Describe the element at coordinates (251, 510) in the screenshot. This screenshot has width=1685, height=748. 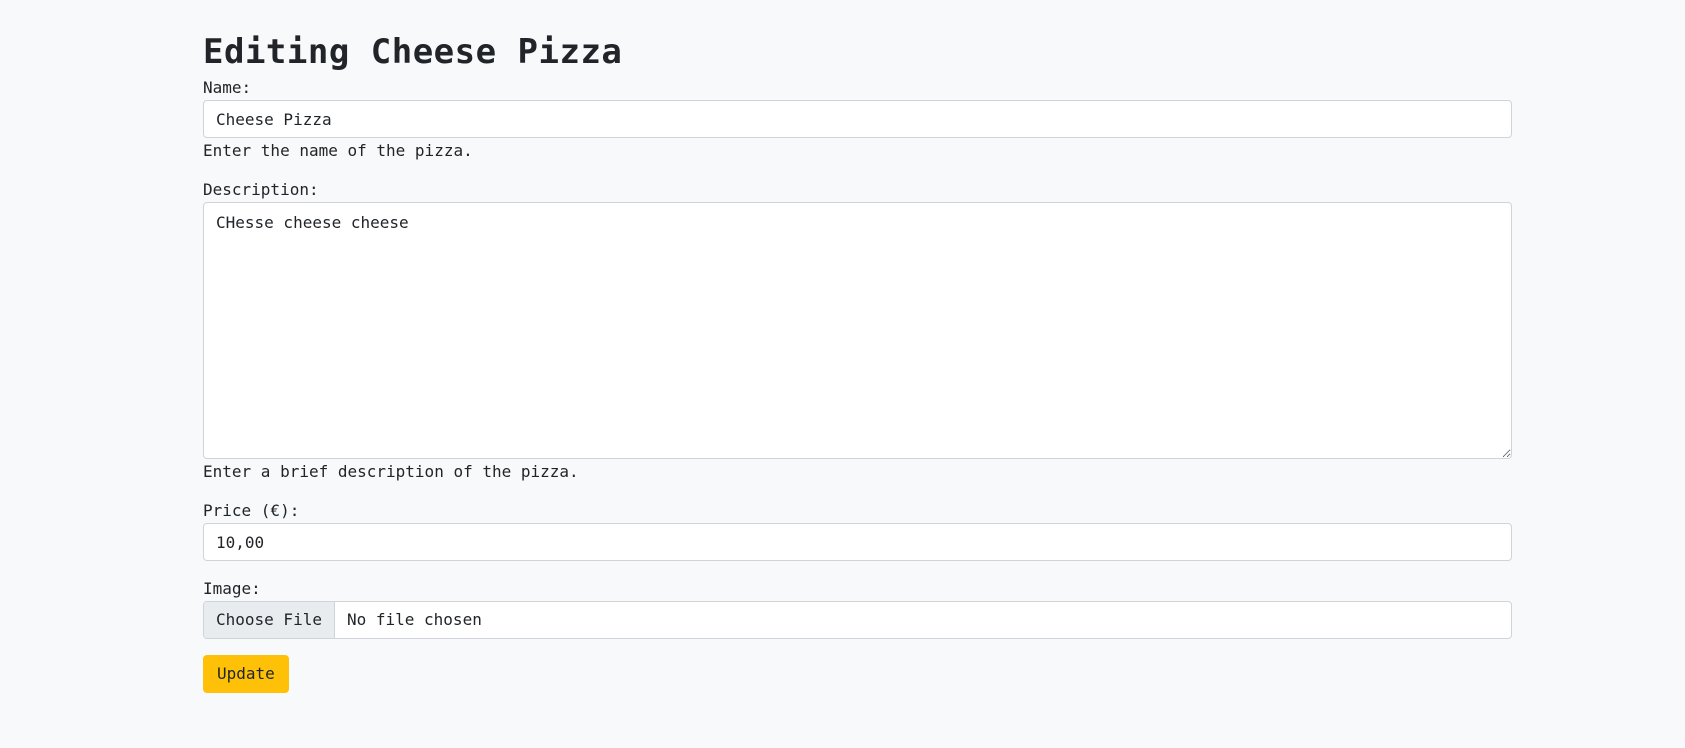
I see `price-label: Price (€):` at that location.